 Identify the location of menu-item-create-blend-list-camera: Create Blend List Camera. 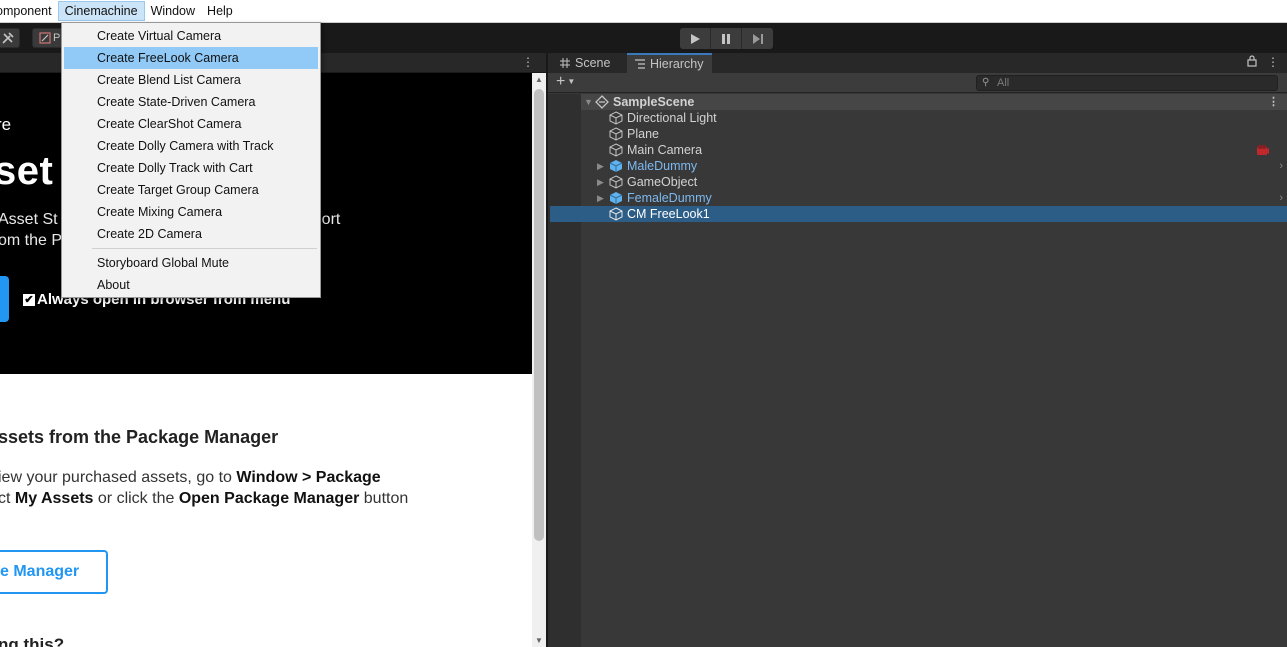
(191, 80).